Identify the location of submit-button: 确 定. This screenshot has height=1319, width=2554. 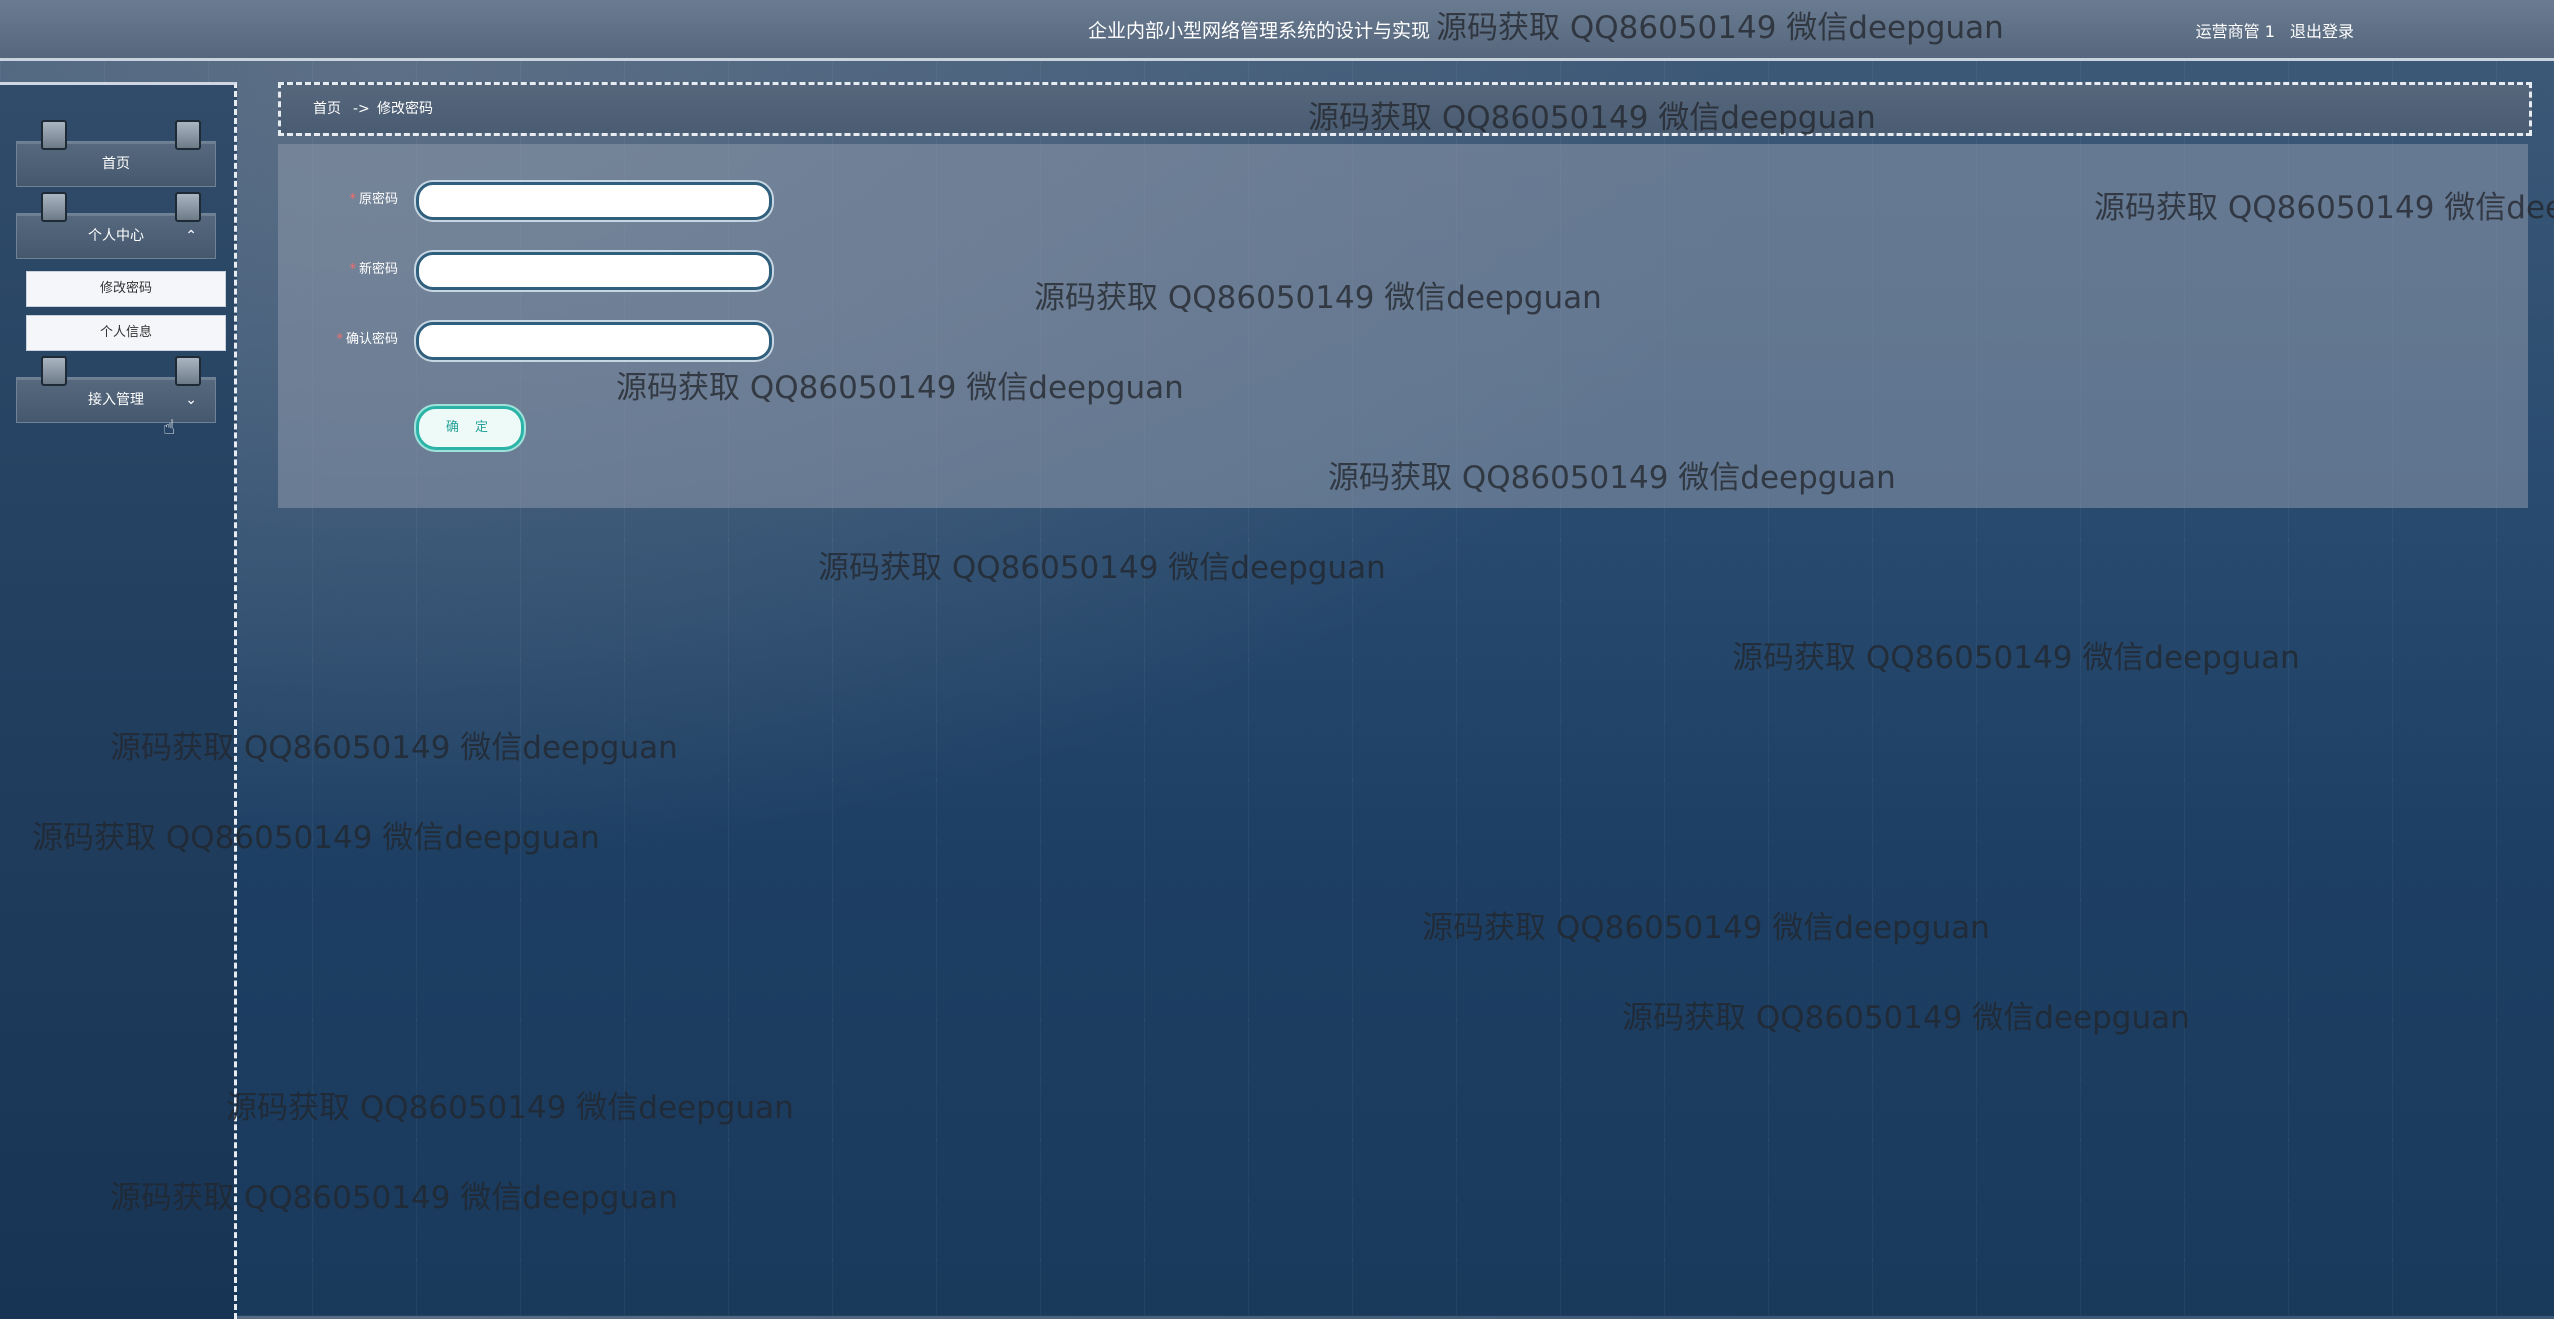
(470, 428).